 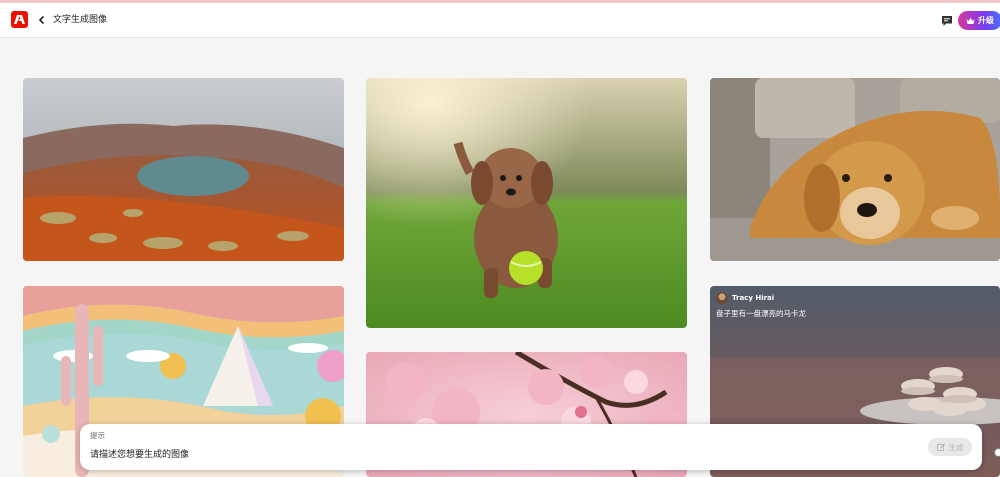 I want to click on edit-icon, so click(x=940, y=446).